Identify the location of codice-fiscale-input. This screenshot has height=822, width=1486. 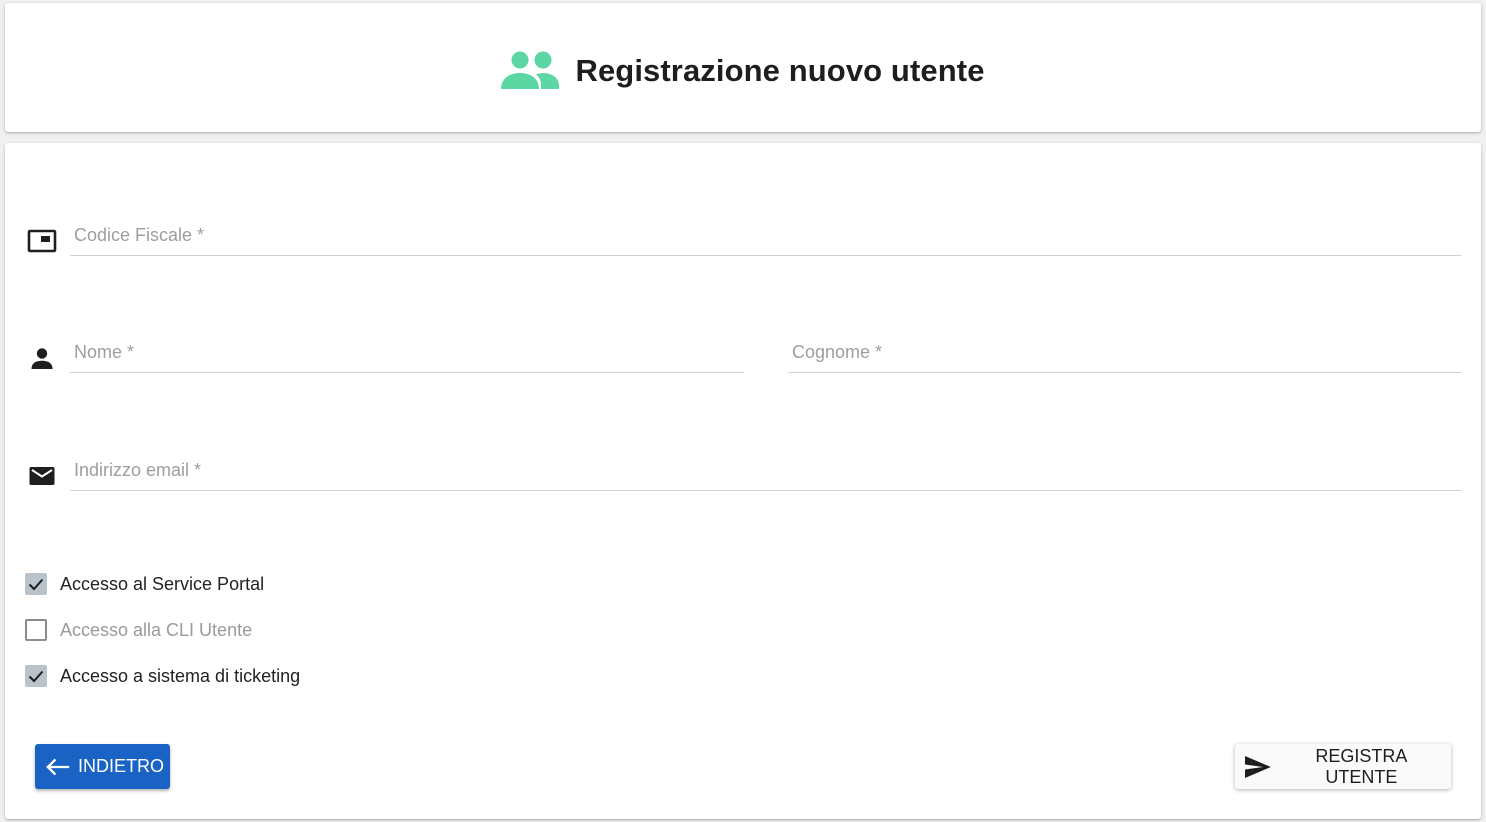
(765, 236).